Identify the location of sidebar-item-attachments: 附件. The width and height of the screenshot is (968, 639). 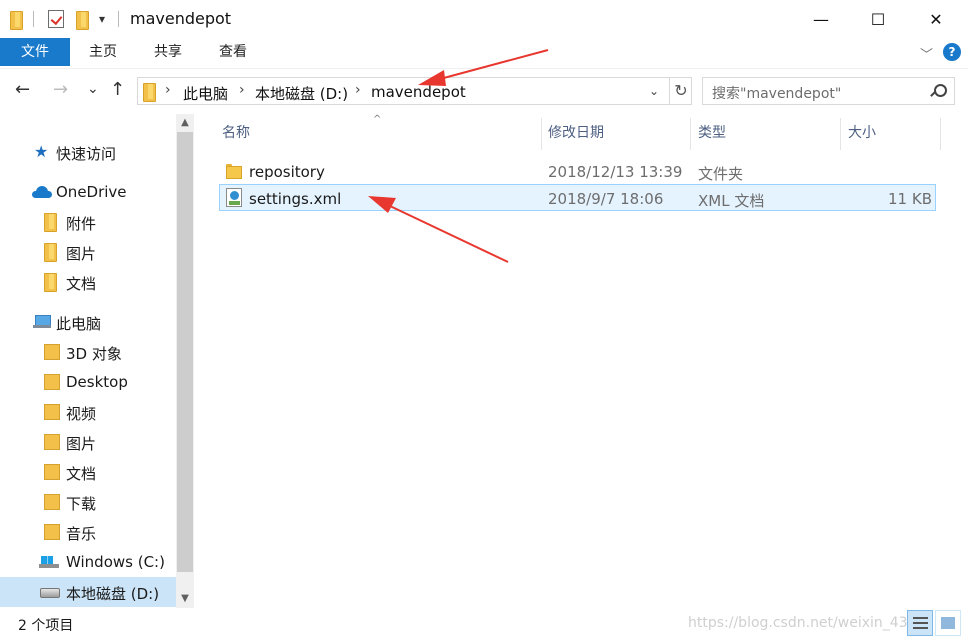
(88, 222).